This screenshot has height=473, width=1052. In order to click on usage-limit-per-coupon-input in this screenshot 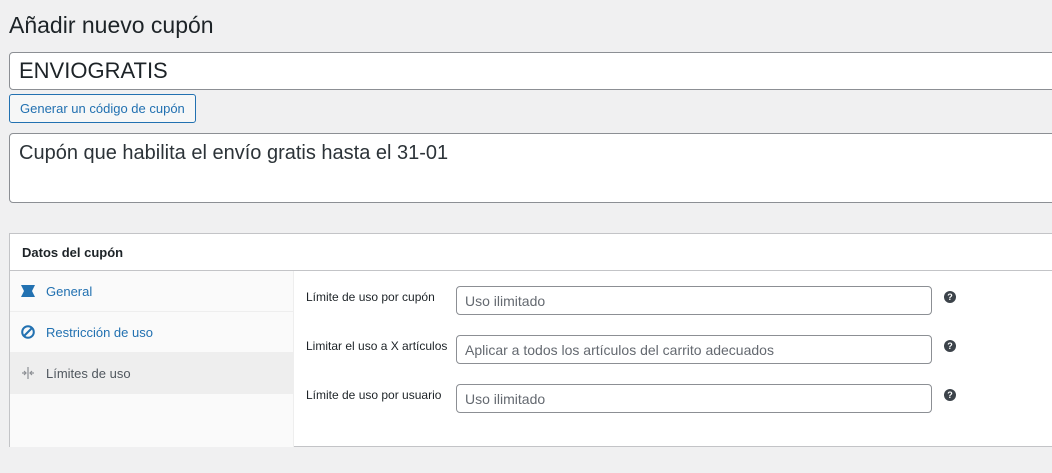, I will do `click(694, 300)`.